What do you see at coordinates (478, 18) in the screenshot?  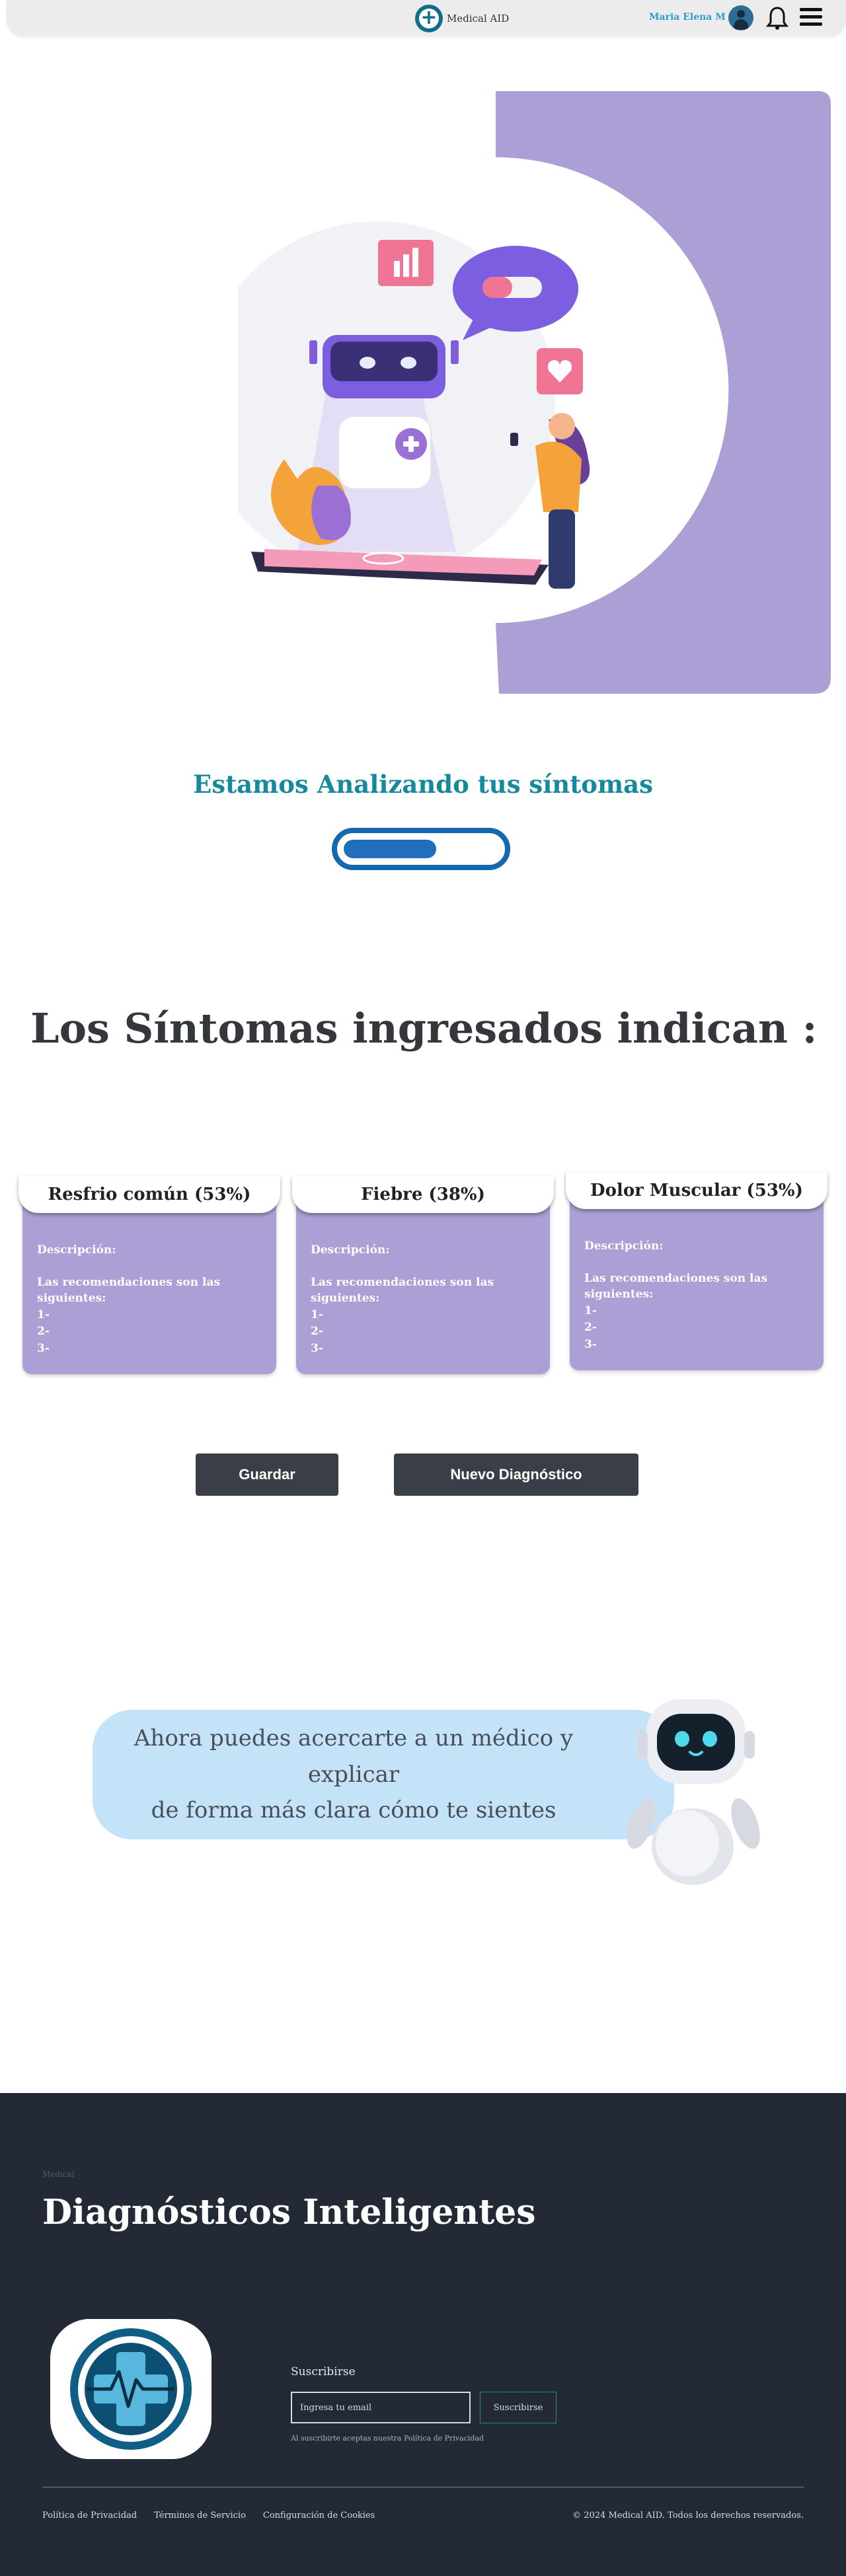 I see `brand-name: Medical AID` at bounding box center [478, 18].